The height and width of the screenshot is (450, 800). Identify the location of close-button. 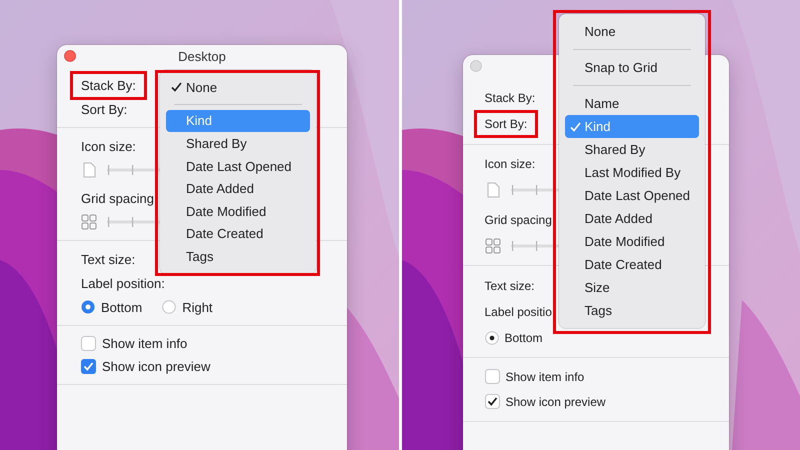
(70, 56).